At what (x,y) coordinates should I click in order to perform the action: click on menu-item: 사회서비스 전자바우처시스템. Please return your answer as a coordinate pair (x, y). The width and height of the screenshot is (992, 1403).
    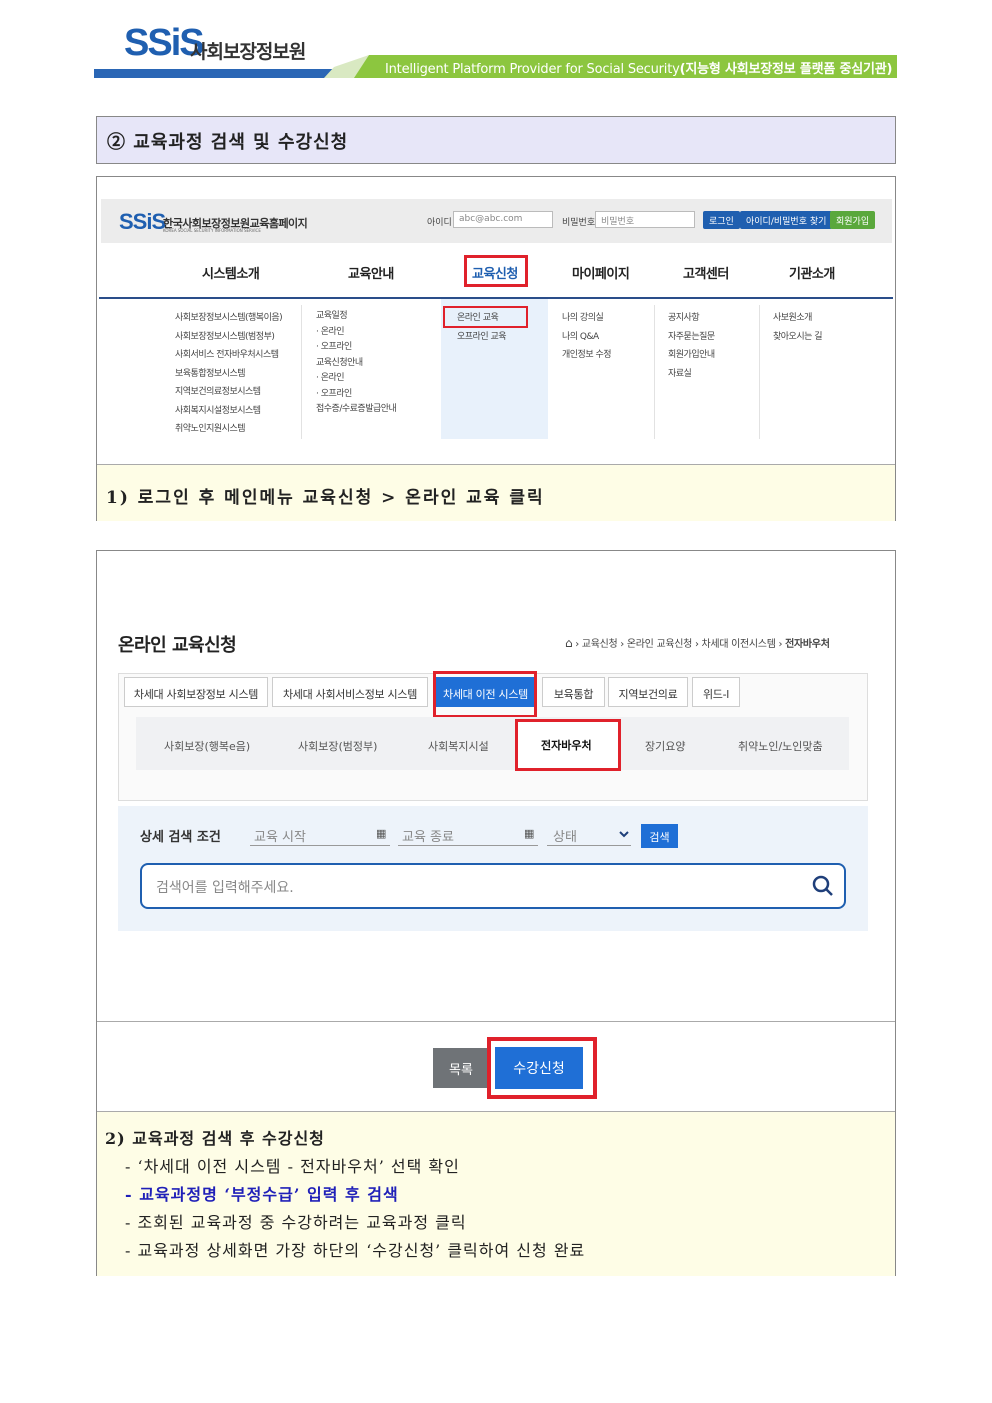
    Looking at the image, I should click on (228, 355).